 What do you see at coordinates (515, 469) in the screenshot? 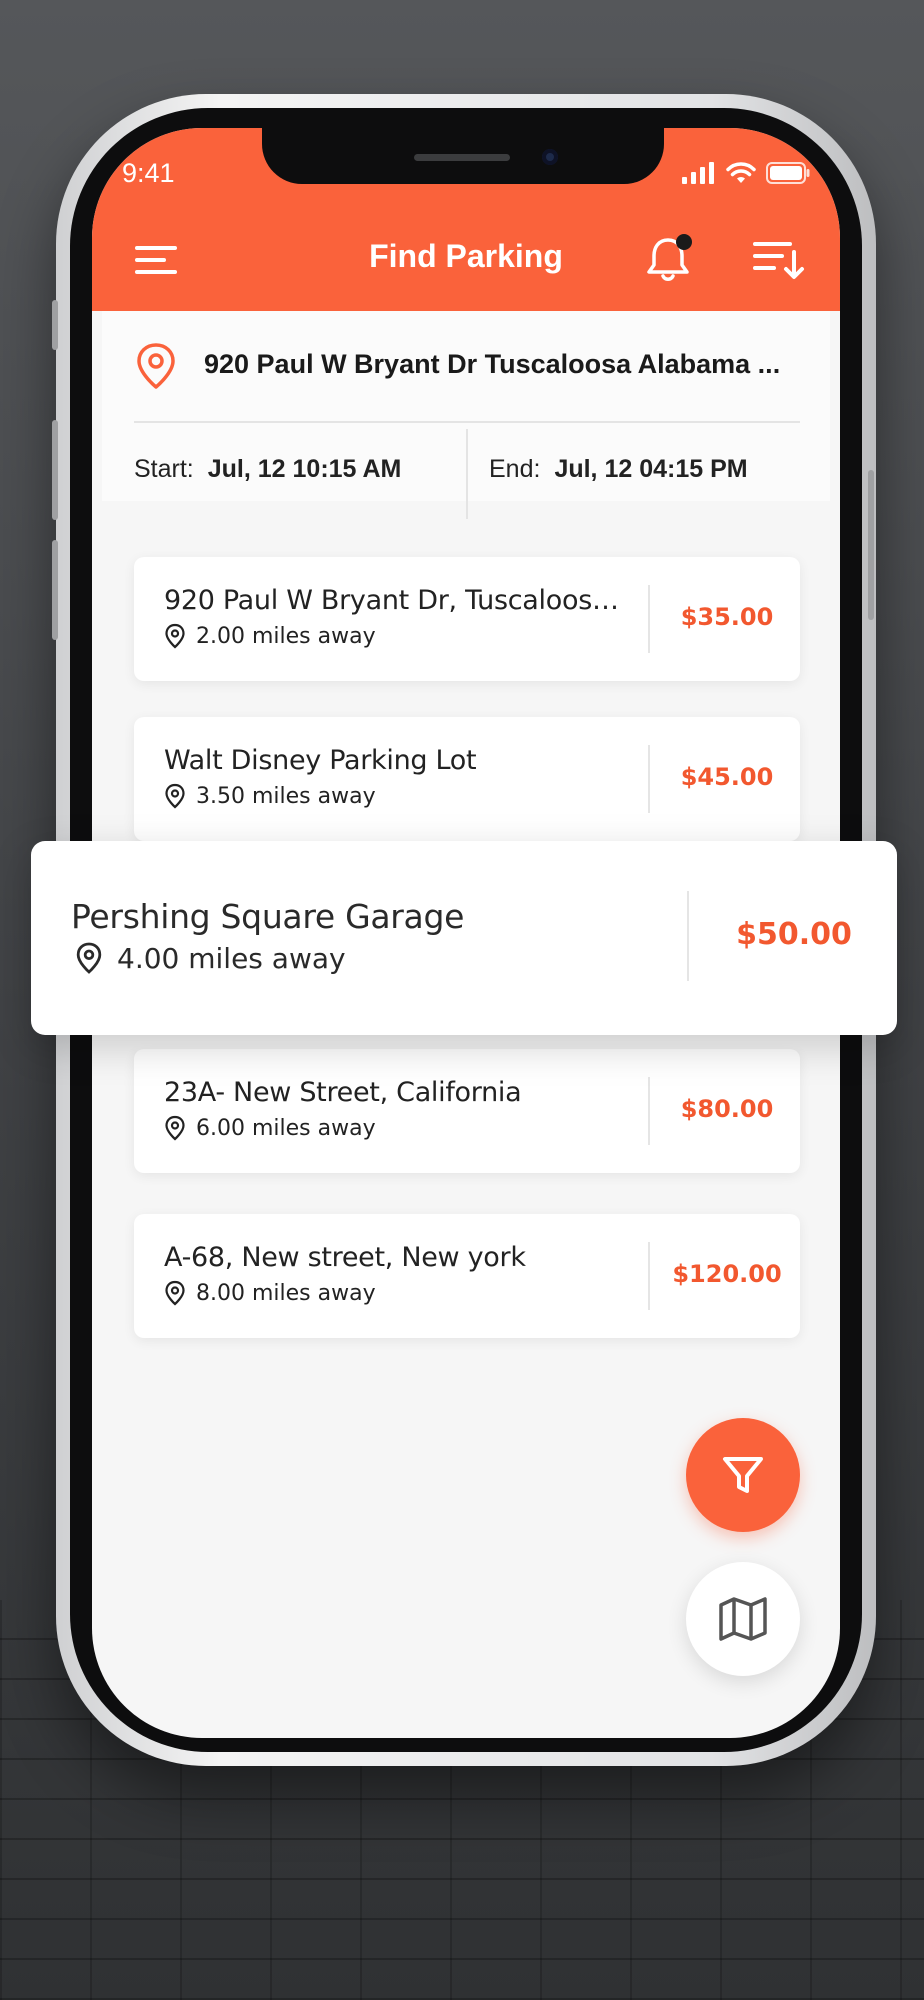
I see `end-label: End:` at bounding box center [515, 469].